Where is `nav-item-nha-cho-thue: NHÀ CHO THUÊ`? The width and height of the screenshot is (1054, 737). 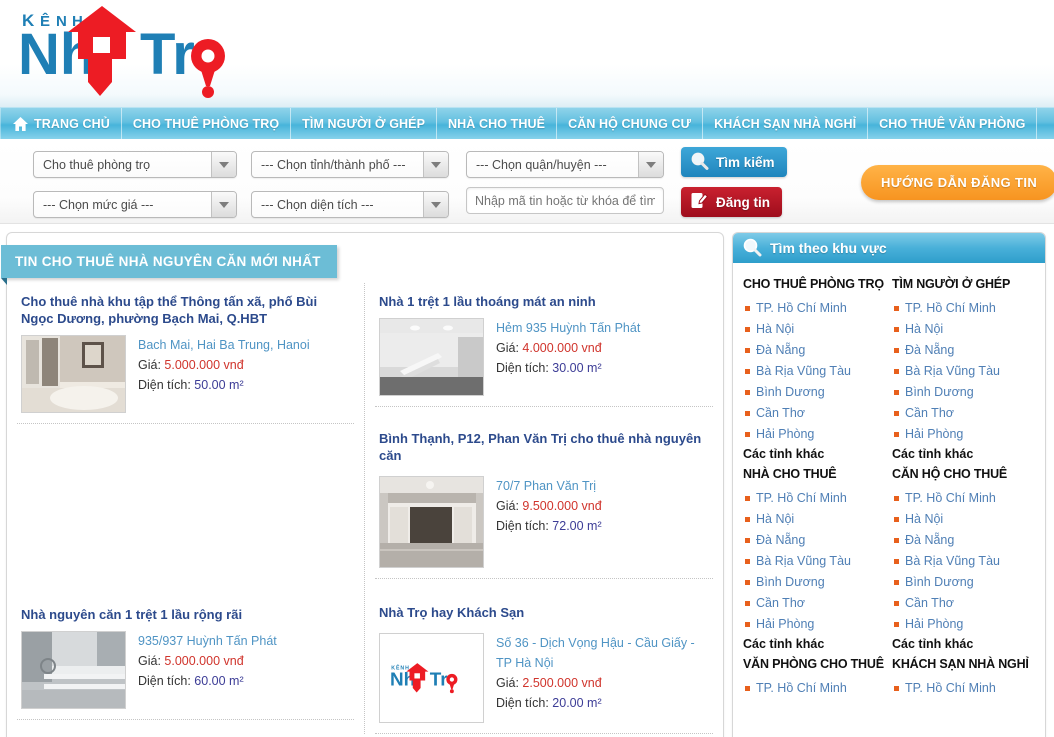 nav-item-nha-cho-thue: NHÀ CHO THUÊ is located at coordinates (497, 123).